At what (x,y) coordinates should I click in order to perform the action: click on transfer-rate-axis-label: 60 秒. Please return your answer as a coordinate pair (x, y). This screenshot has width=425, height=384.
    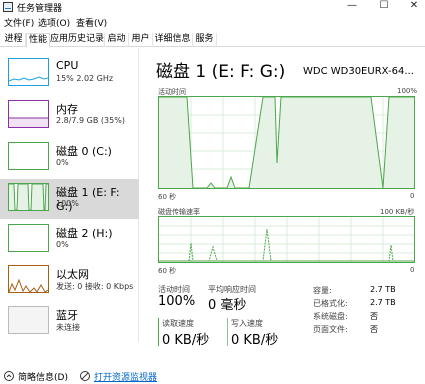
    Looking at the image, I should click on (167, 271).